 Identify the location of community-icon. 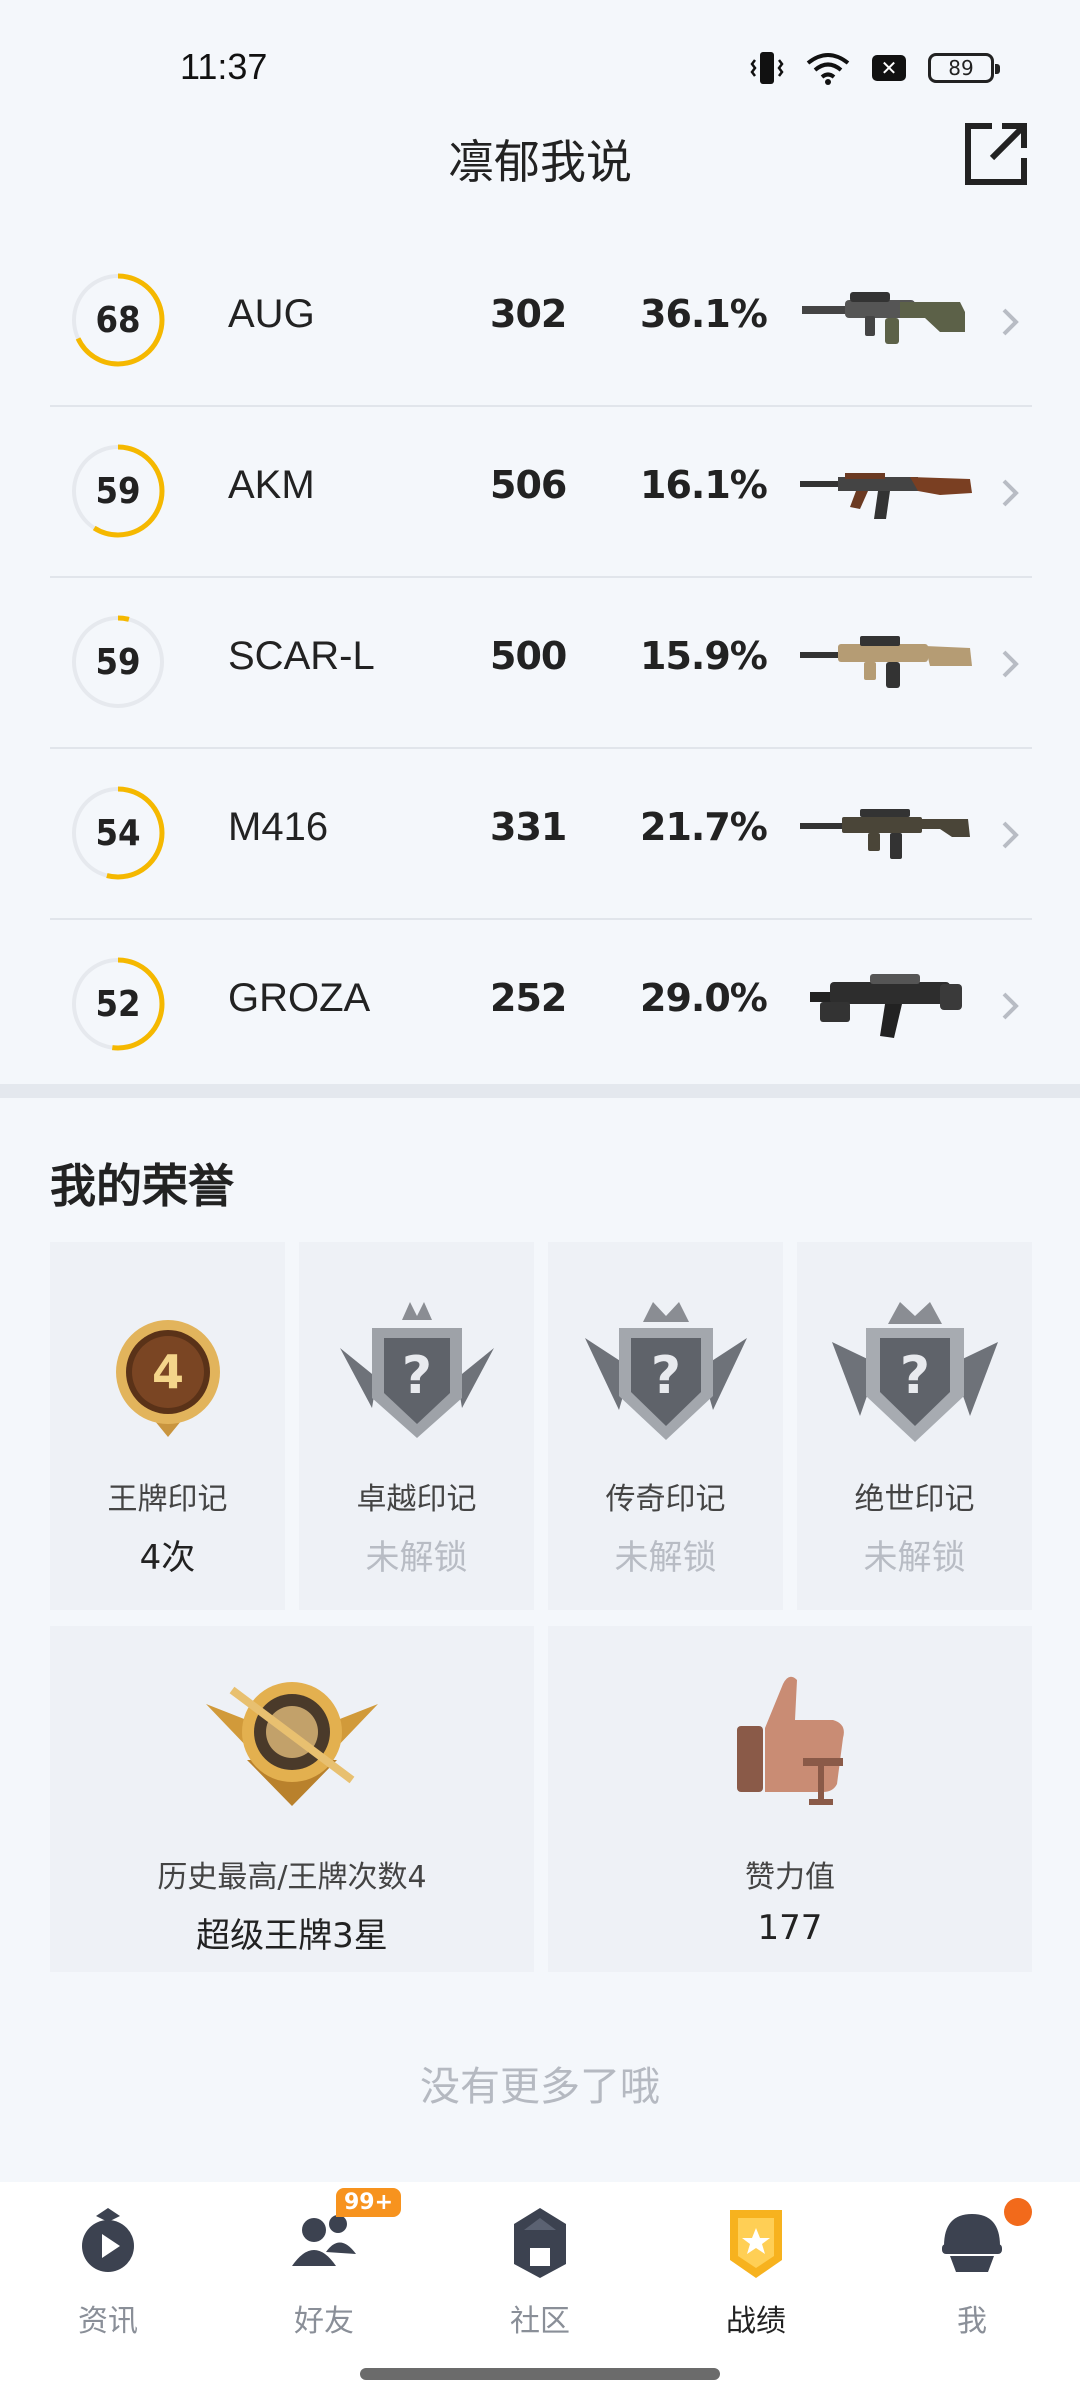
(540, 2243).